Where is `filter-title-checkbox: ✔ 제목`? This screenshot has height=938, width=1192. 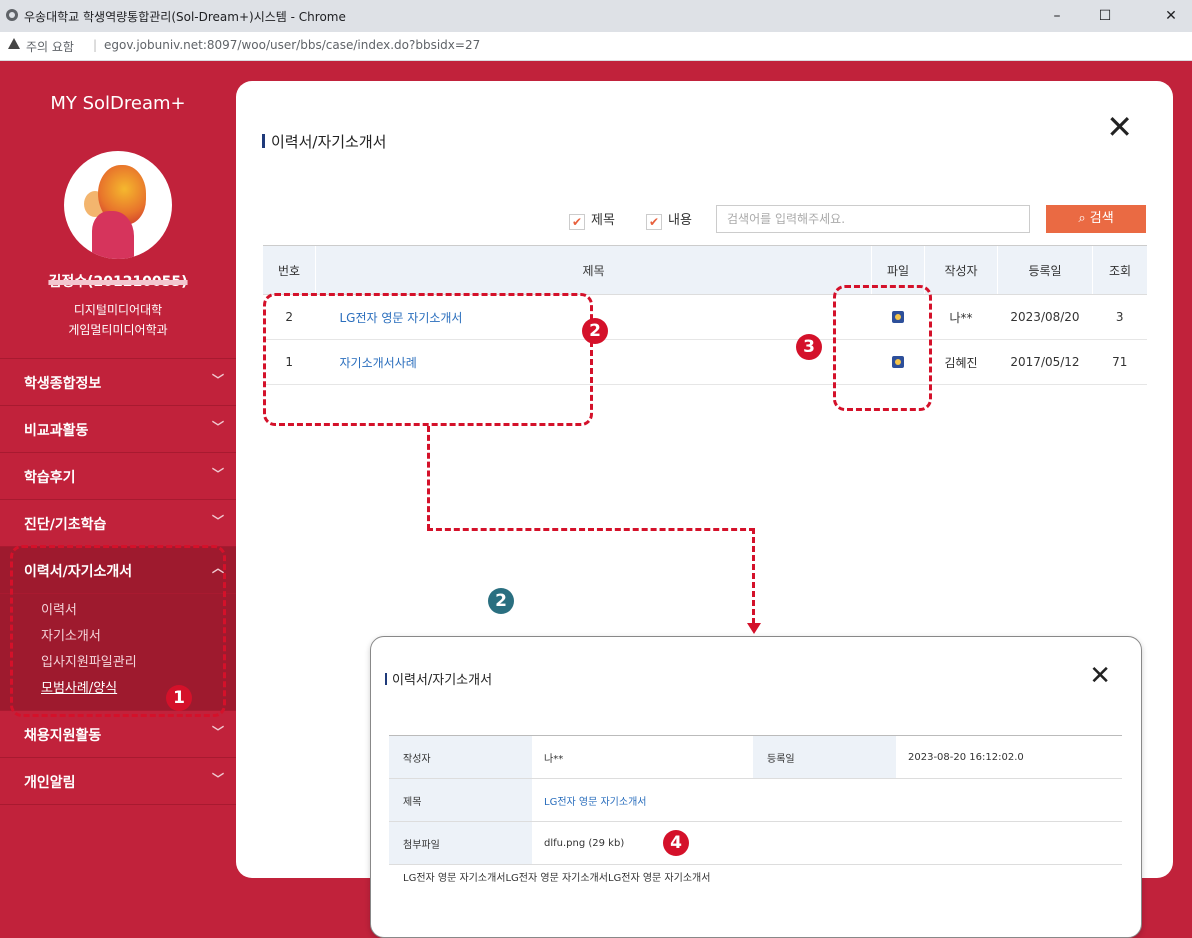
filter-title-checkbox: ✔ 제목 is located at coordinates (592, 219).